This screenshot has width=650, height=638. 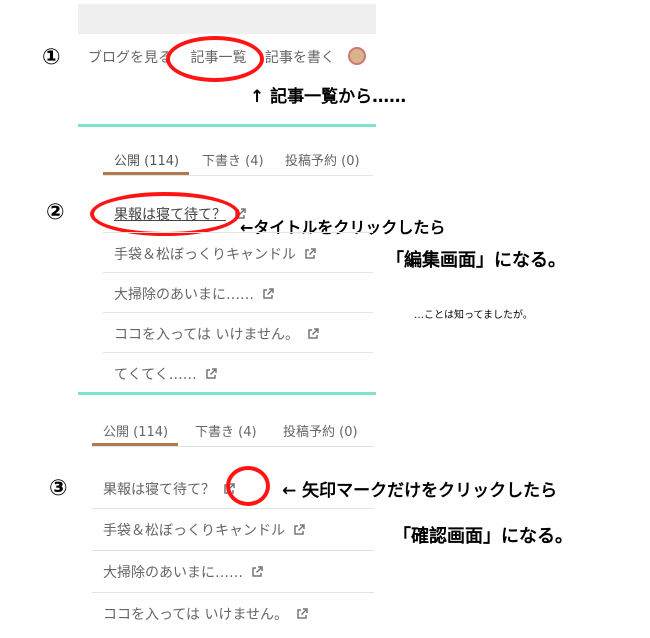 What do you see at coordinates (476, 260) in the screenshot?
I see `note-edit-screen: 「編集画面」になる。` at bounding box center [476, 260].